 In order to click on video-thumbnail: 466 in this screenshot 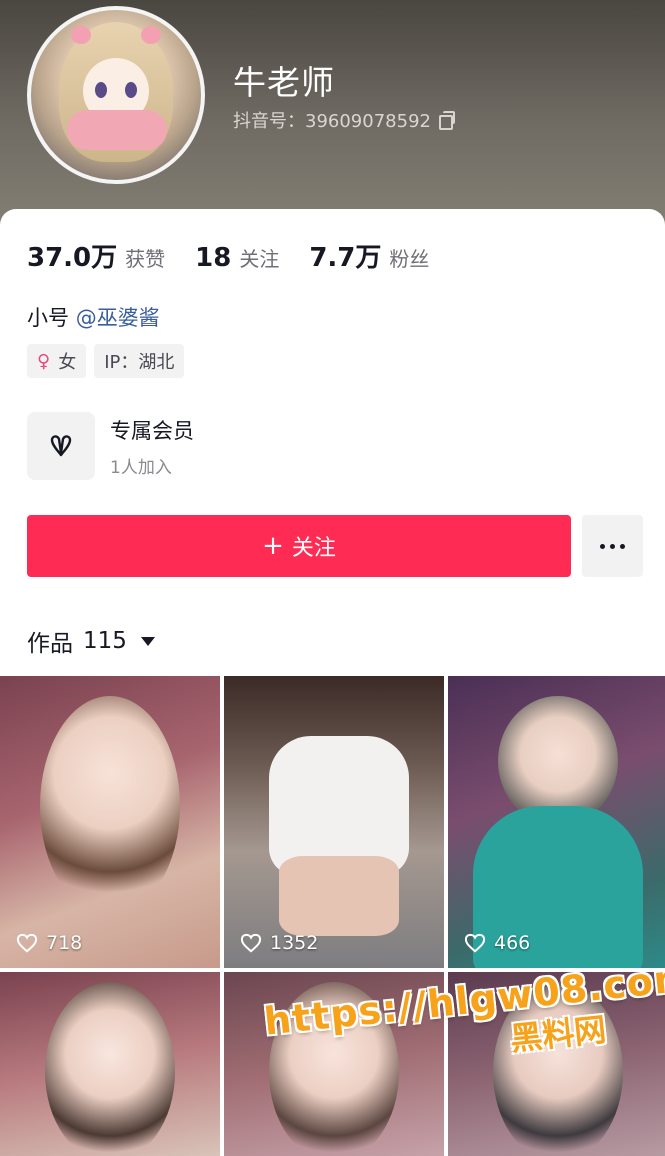, I will do `click(556, 822)`.